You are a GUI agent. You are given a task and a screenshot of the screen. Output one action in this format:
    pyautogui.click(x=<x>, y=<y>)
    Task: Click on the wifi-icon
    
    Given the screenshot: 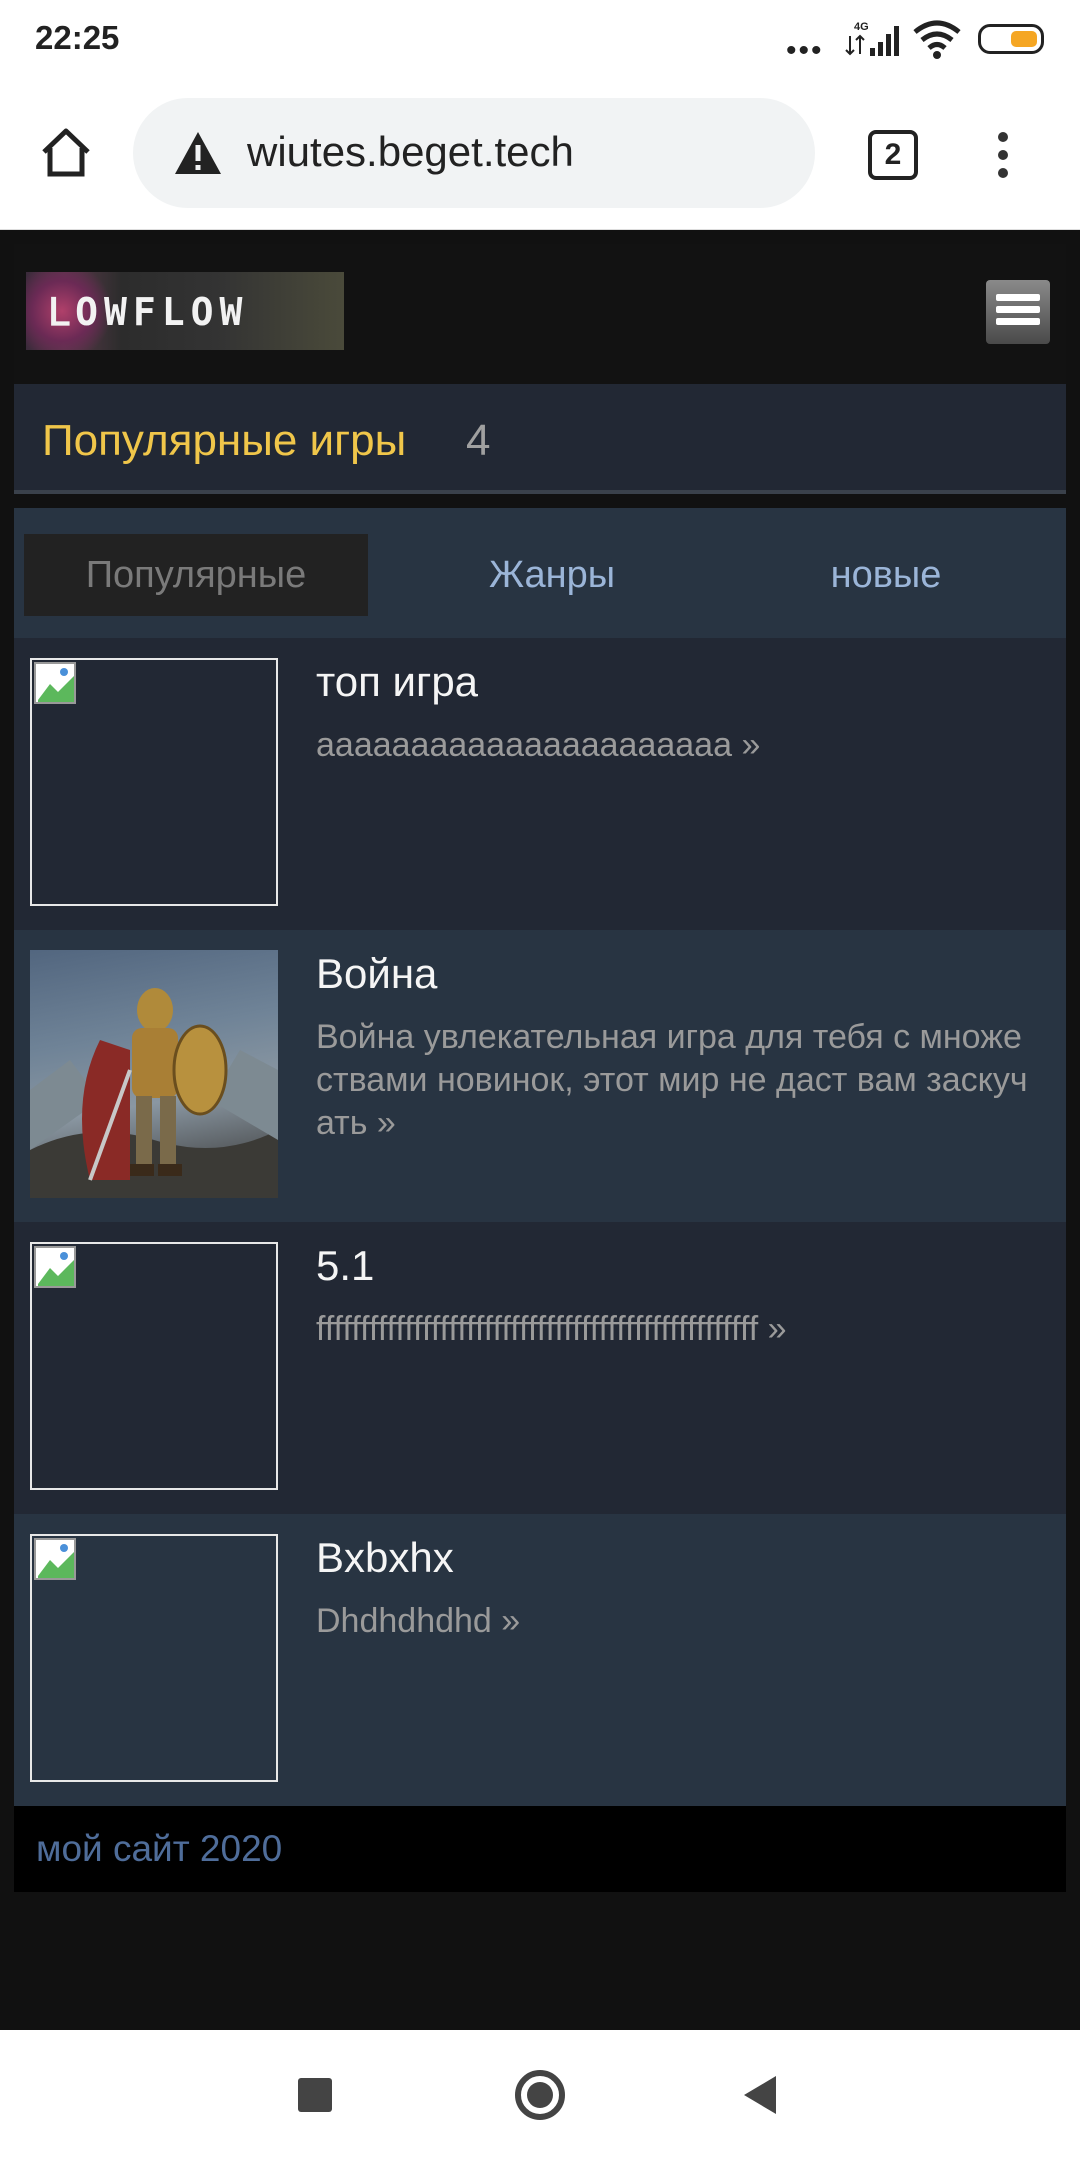 What is the action you would take?
    pyautogui.click(x=937, y=39)
    